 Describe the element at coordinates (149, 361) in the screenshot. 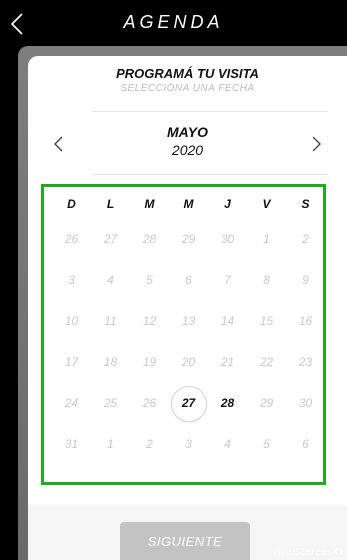

I see `calendar-day: 19` at that location.